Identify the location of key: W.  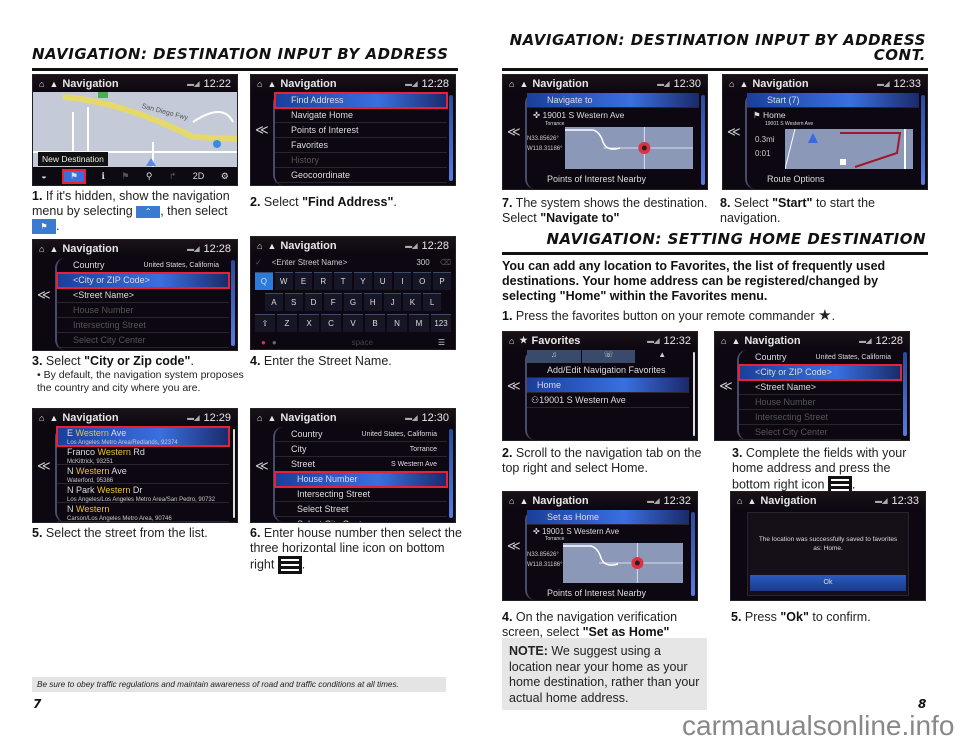
(283, 281).